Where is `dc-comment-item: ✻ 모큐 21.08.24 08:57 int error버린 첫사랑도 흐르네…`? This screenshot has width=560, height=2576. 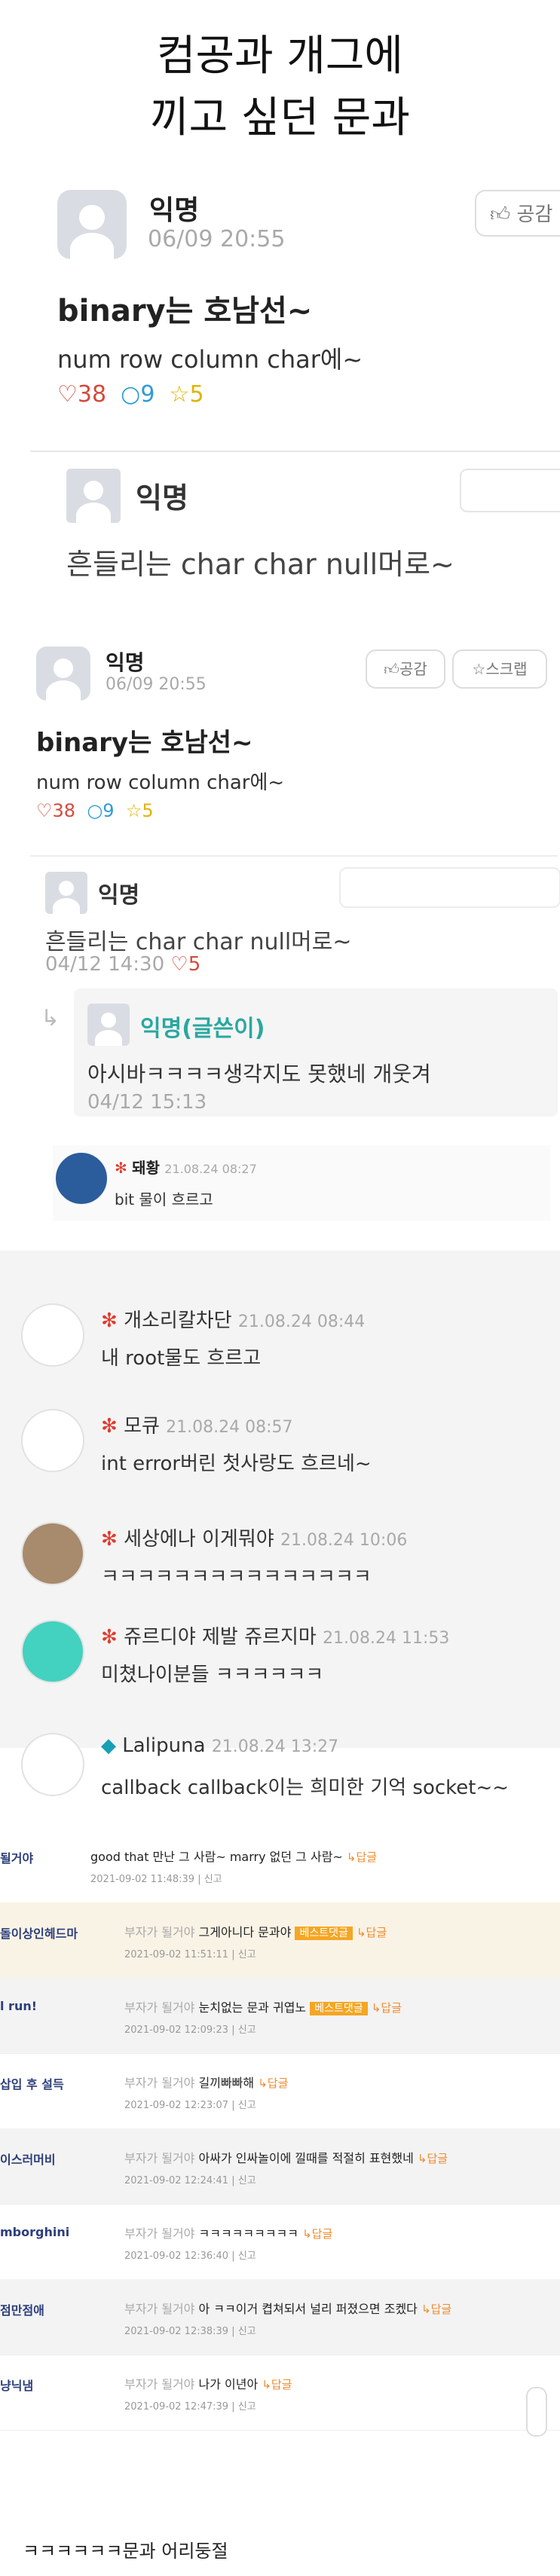
dc-comment-item: ✻ 모큐 21.08.24 08:57 int error버린 첫사랑도 흐르네… is located at coordinates (285, 1446).